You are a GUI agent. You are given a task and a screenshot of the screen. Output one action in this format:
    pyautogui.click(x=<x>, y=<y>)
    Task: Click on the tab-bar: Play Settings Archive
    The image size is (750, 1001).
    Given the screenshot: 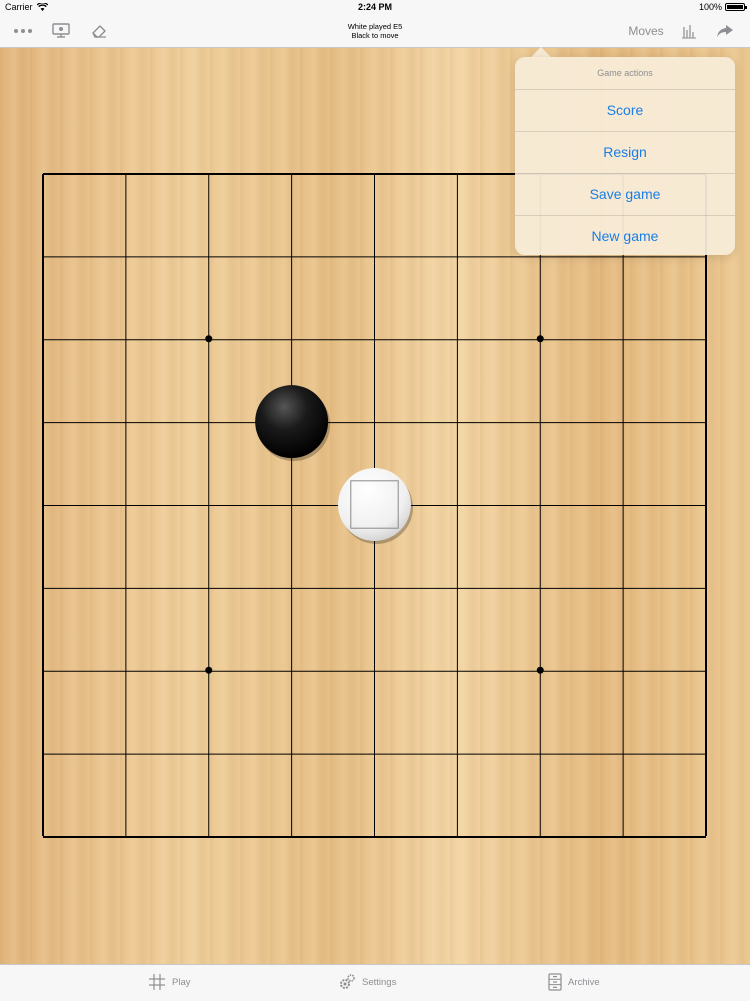 What is the action you would take?
    pyautogui.click(x=375, y=982)
    